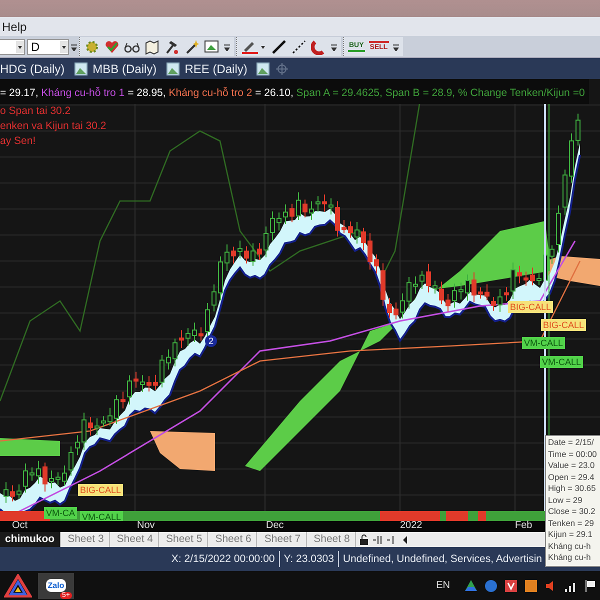  What do you see at coordinates (572, 477) in the screenshot?
I see `tooltip-line: Open = 29.4` at bounding box center [572, 477].